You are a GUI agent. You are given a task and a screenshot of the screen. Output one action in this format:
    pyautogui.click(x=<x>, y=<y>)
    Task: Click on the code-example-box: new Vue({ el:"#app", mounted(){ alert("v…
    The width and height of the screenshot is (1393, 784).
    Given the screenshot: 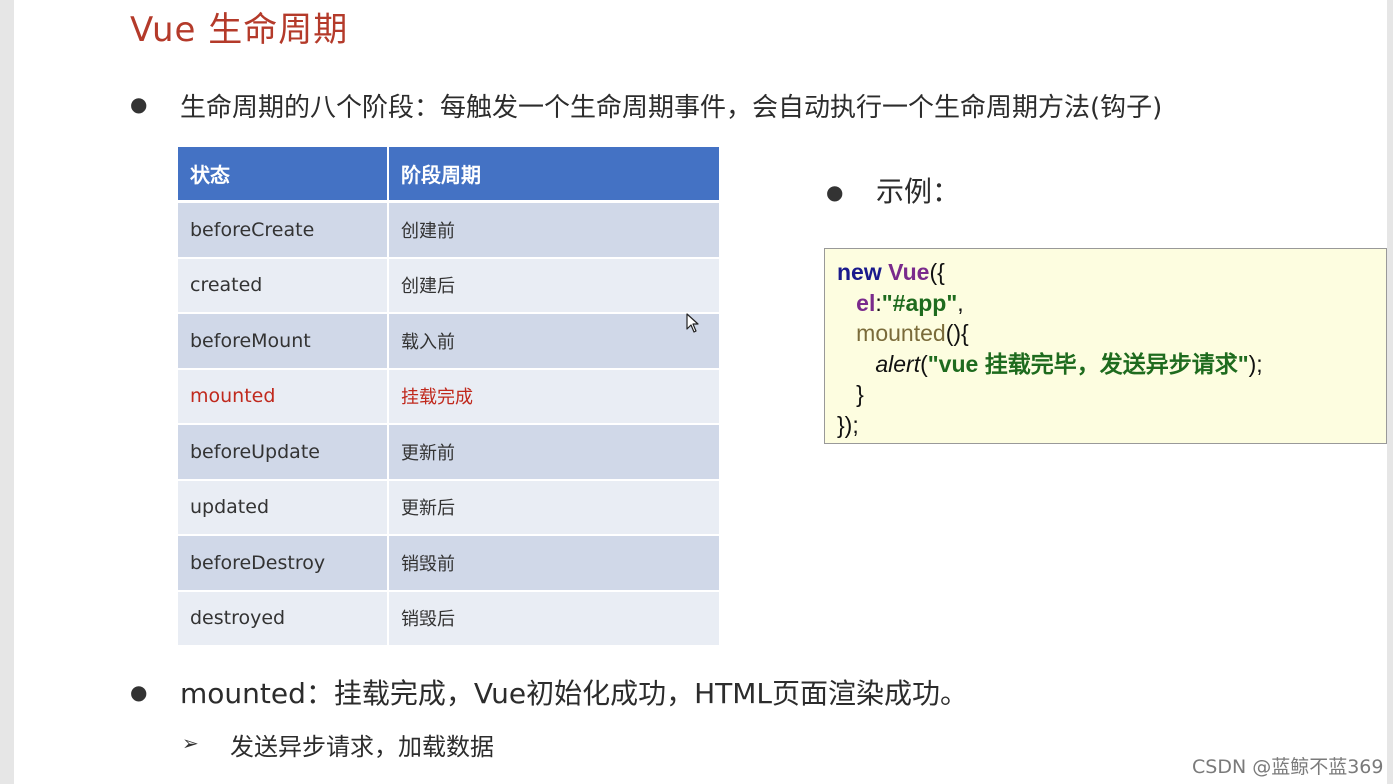 What is the action you would take?
    pyautogui.click(x=1105, y=346)
    